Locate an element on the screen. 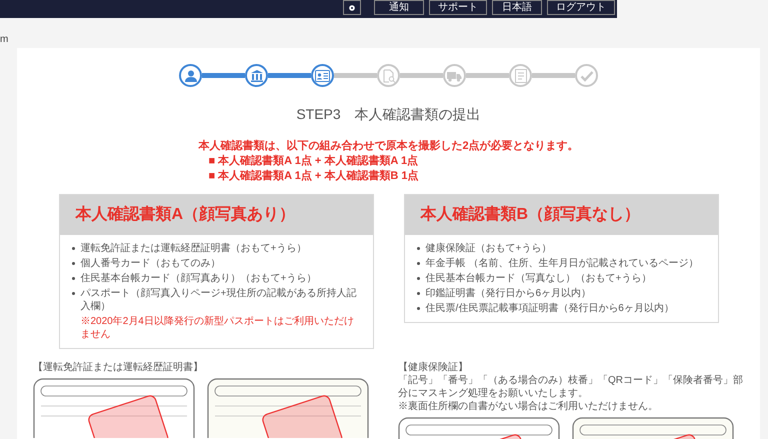  settings-button is located at coordinates (352, 7).